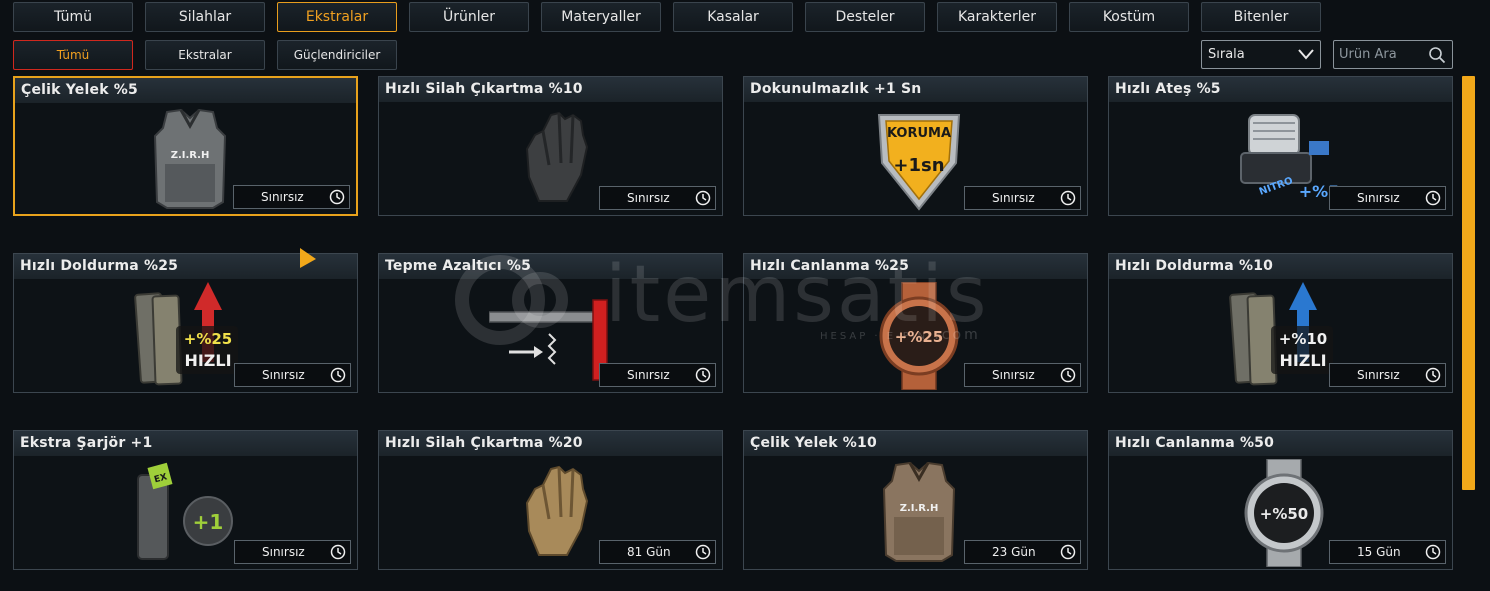 The height and width of the screenshot is (591, 1490). Describe the element at coordinates (1280, 266) in the screenshot. I see `item-title: Hızlı Doldurma %10` at that location.